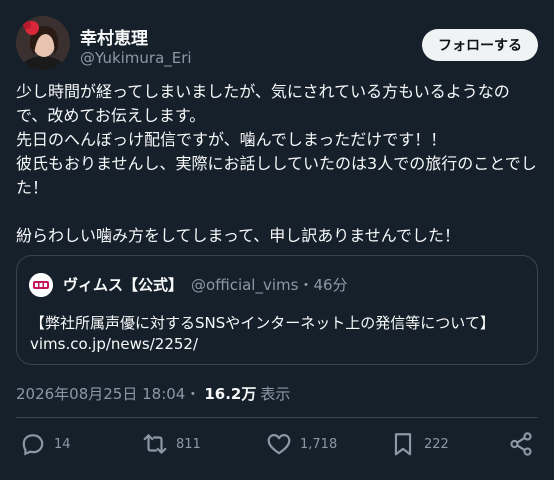 The height and width of the screenshot is (480, 554). I want to click on bookmark-icon, so click(403, 444).